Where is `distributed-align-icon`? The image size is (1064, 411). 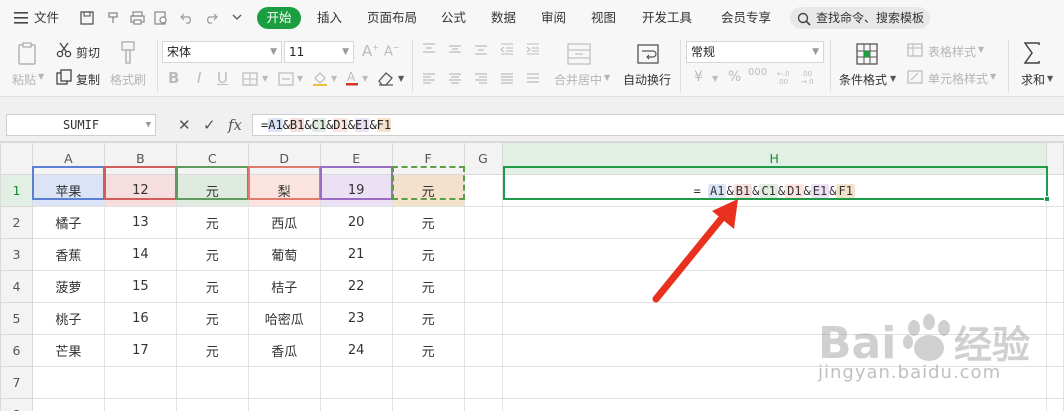
distributed-align-icon is located at coordinates (533, 79).